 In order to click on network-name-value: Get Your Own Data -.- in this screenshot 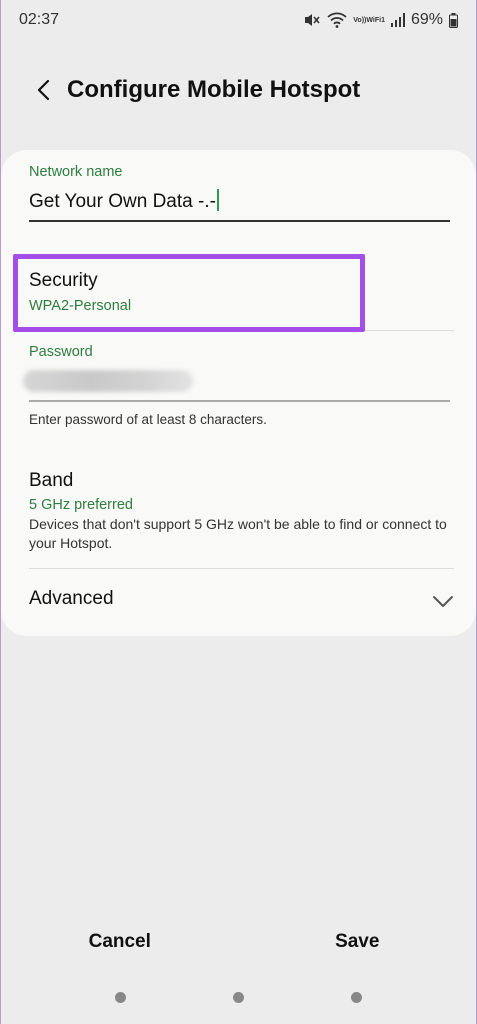, I will do `click(122, 201)`.